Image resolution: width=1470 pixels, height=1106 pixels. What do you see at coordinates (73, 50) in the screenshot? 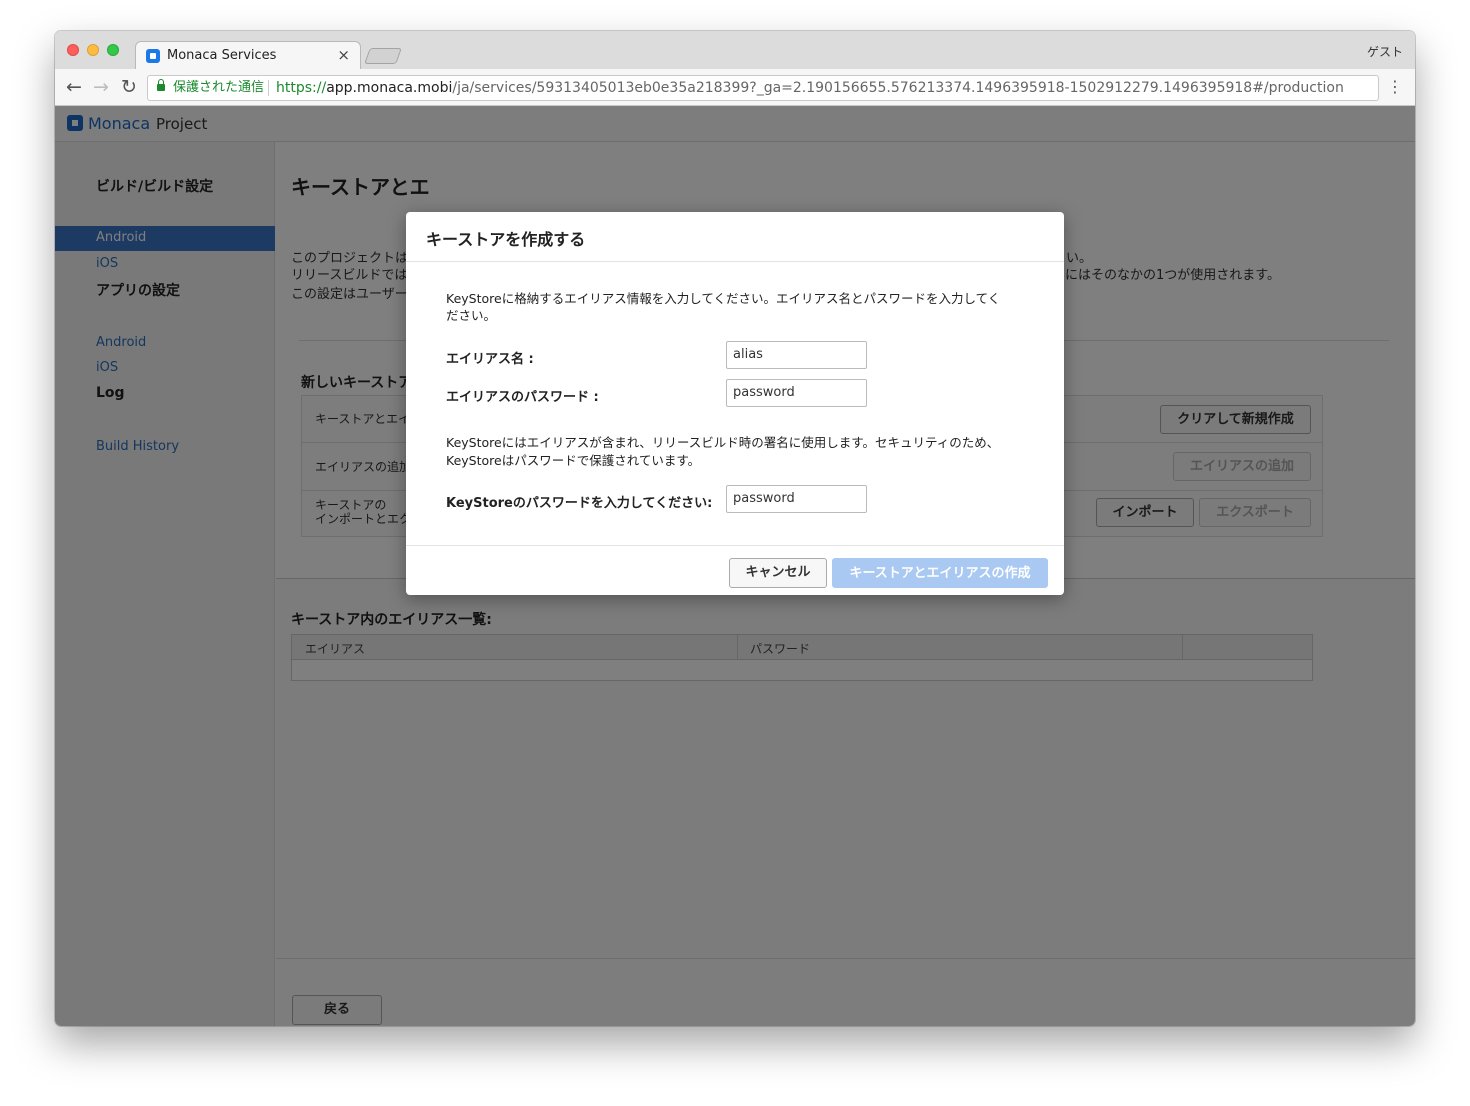
I see `close-window-button` at bounding box center [73, 50].